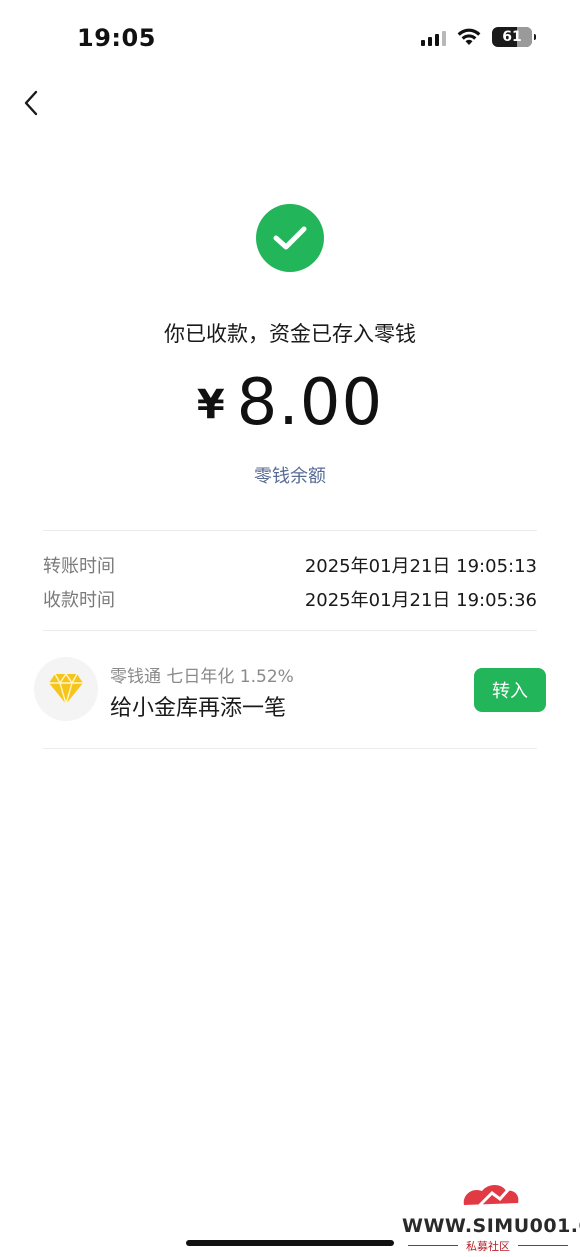 This screenshot has width=580, height=1257. I want to click on back-button, so click(31, 103).